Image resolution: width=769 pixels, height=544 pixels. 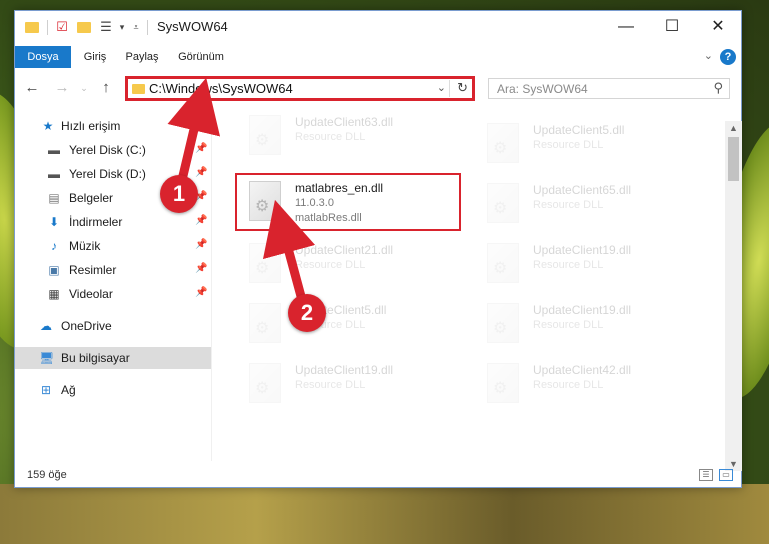 I want to click on file-item: ⚙ UpdateClient63.dll Resource DLL, so click(x=352, y=136).